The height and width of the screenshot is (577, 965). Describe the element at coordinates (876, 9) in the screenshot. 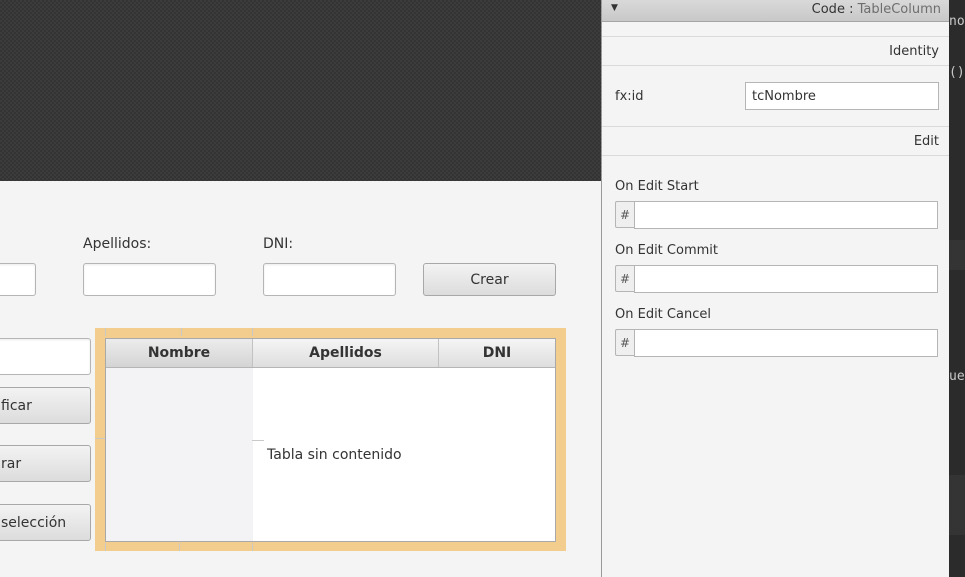

I see `inspector-title: Code : TableColumn` at that location.